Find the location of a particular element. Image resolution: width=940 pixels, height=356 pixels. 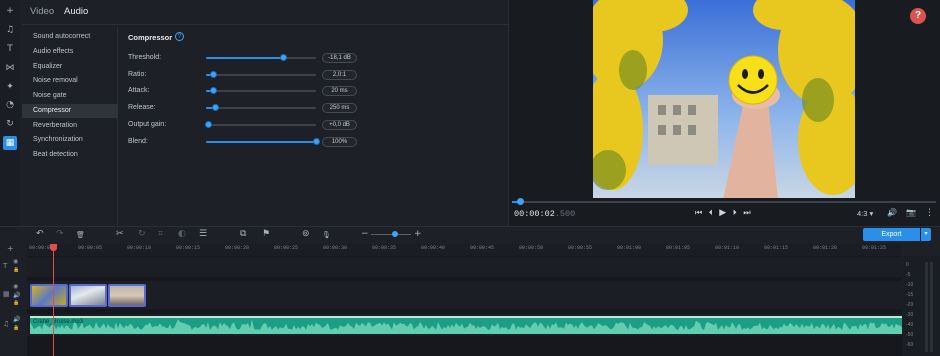

tab-divider is located at coordinates (265, 24).